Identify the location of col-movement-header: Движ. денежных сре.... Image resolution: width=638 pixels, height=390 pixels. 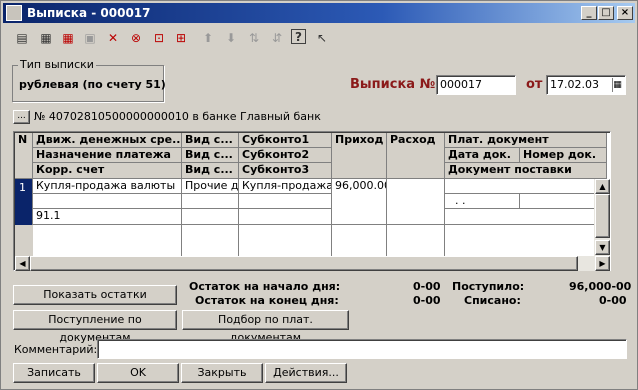
(107, 140).